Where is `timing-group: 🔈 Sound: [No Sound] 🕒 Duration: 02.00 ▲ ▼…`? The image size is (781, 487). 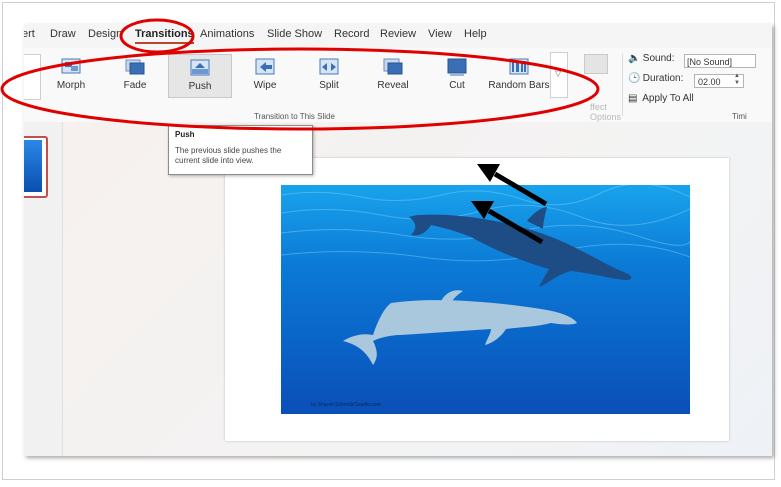 timing-group: 🔈 Sound: [No Sound] 🕒 Duration: 02.00 ▲ ▼… is located at coordinates (700, 85).